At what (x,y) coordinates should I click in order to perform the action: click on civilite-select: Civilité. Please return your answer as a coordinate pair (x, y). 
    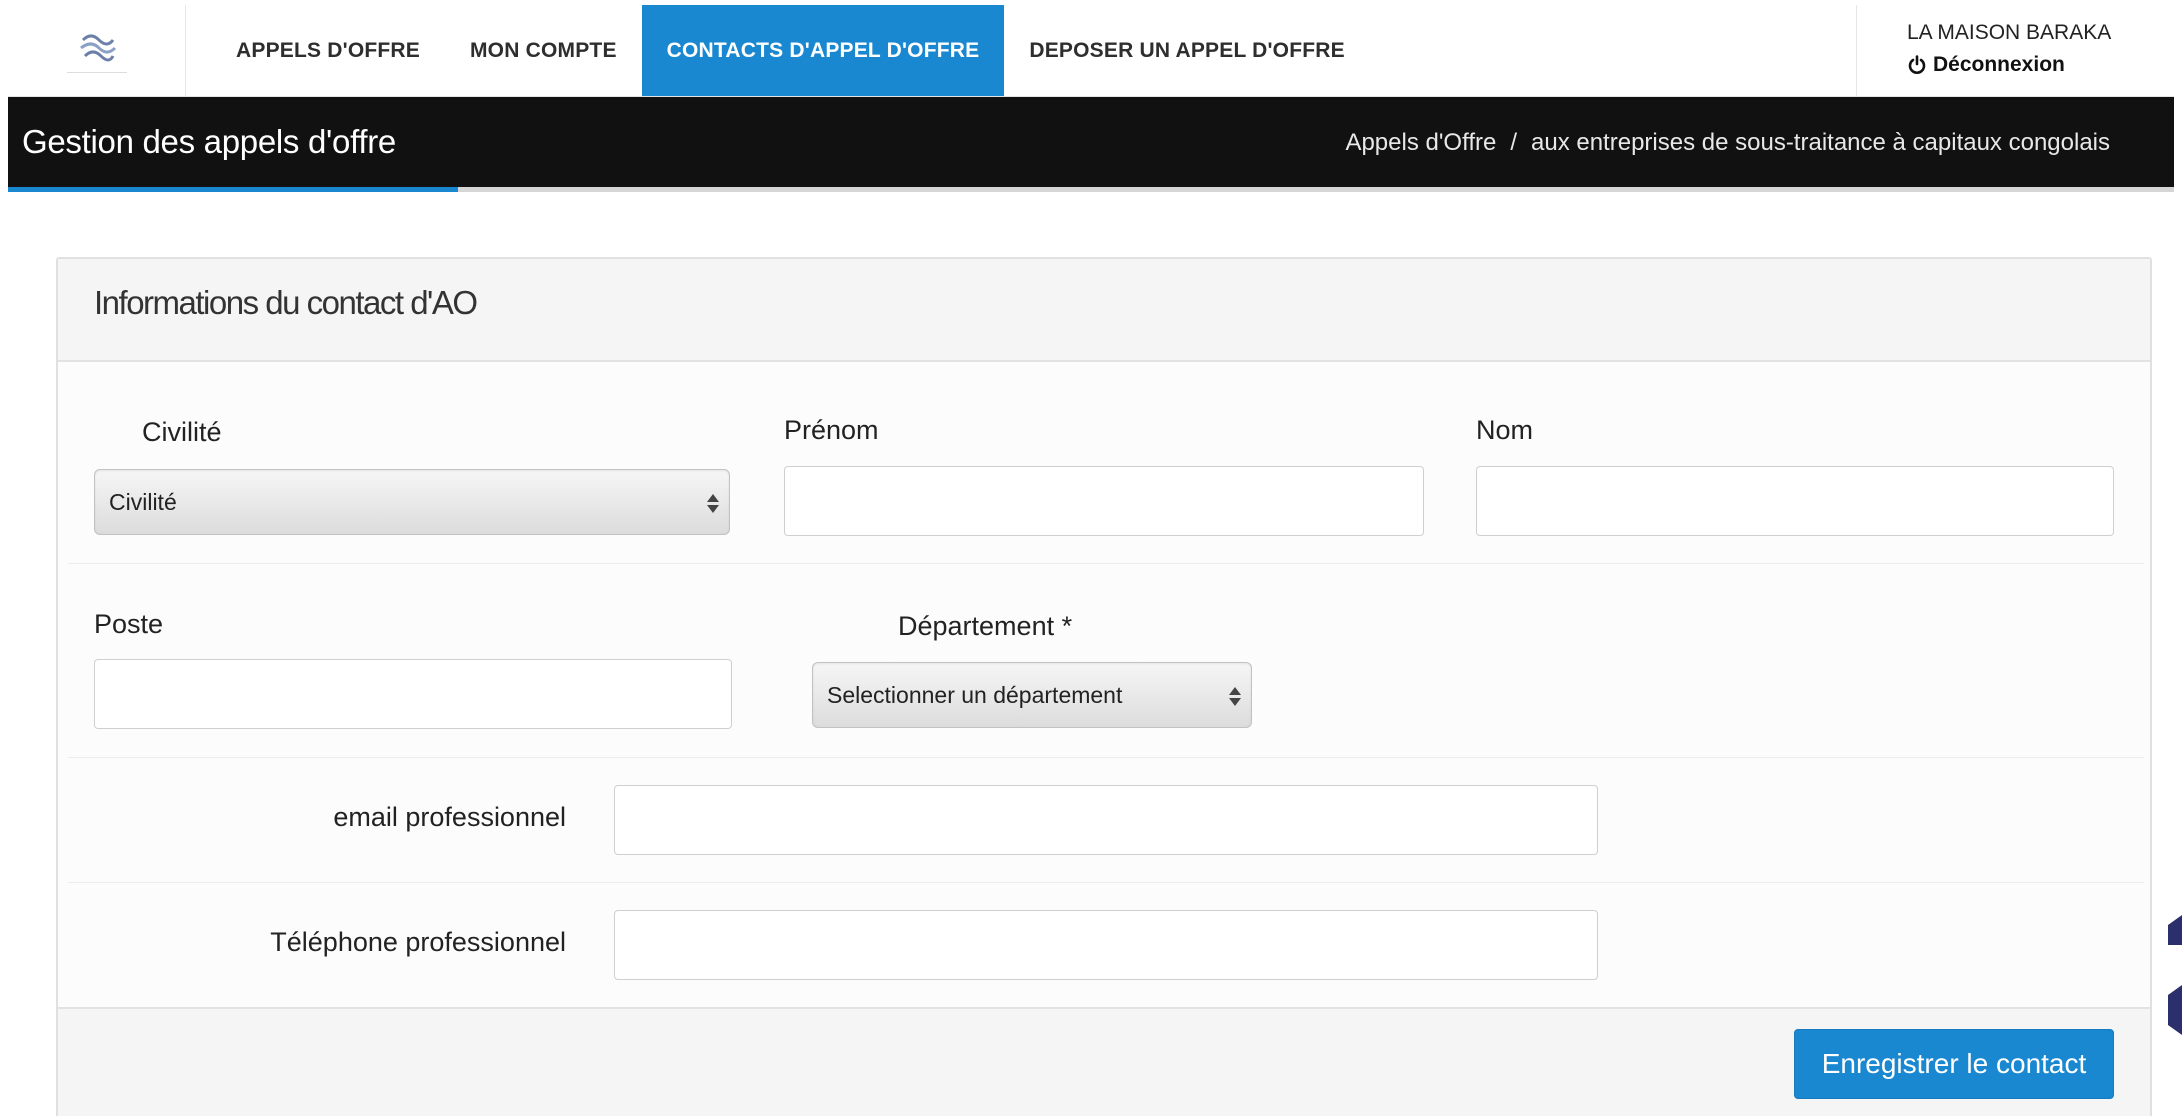
    Looking at the image, I should click on (412, 502).